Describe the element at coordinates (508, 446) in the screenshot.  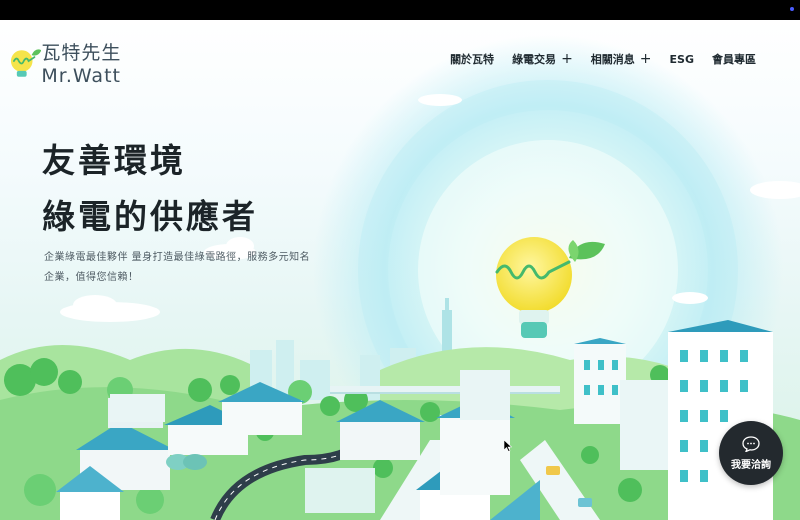
I see `mouse-cursor-icon` at that location.